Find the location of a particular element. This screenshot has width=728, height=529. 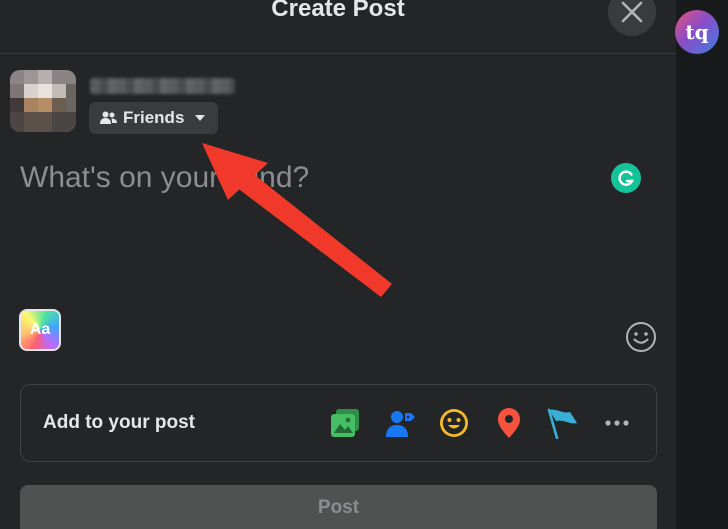

close-icon is located at coordinates (632, 12).